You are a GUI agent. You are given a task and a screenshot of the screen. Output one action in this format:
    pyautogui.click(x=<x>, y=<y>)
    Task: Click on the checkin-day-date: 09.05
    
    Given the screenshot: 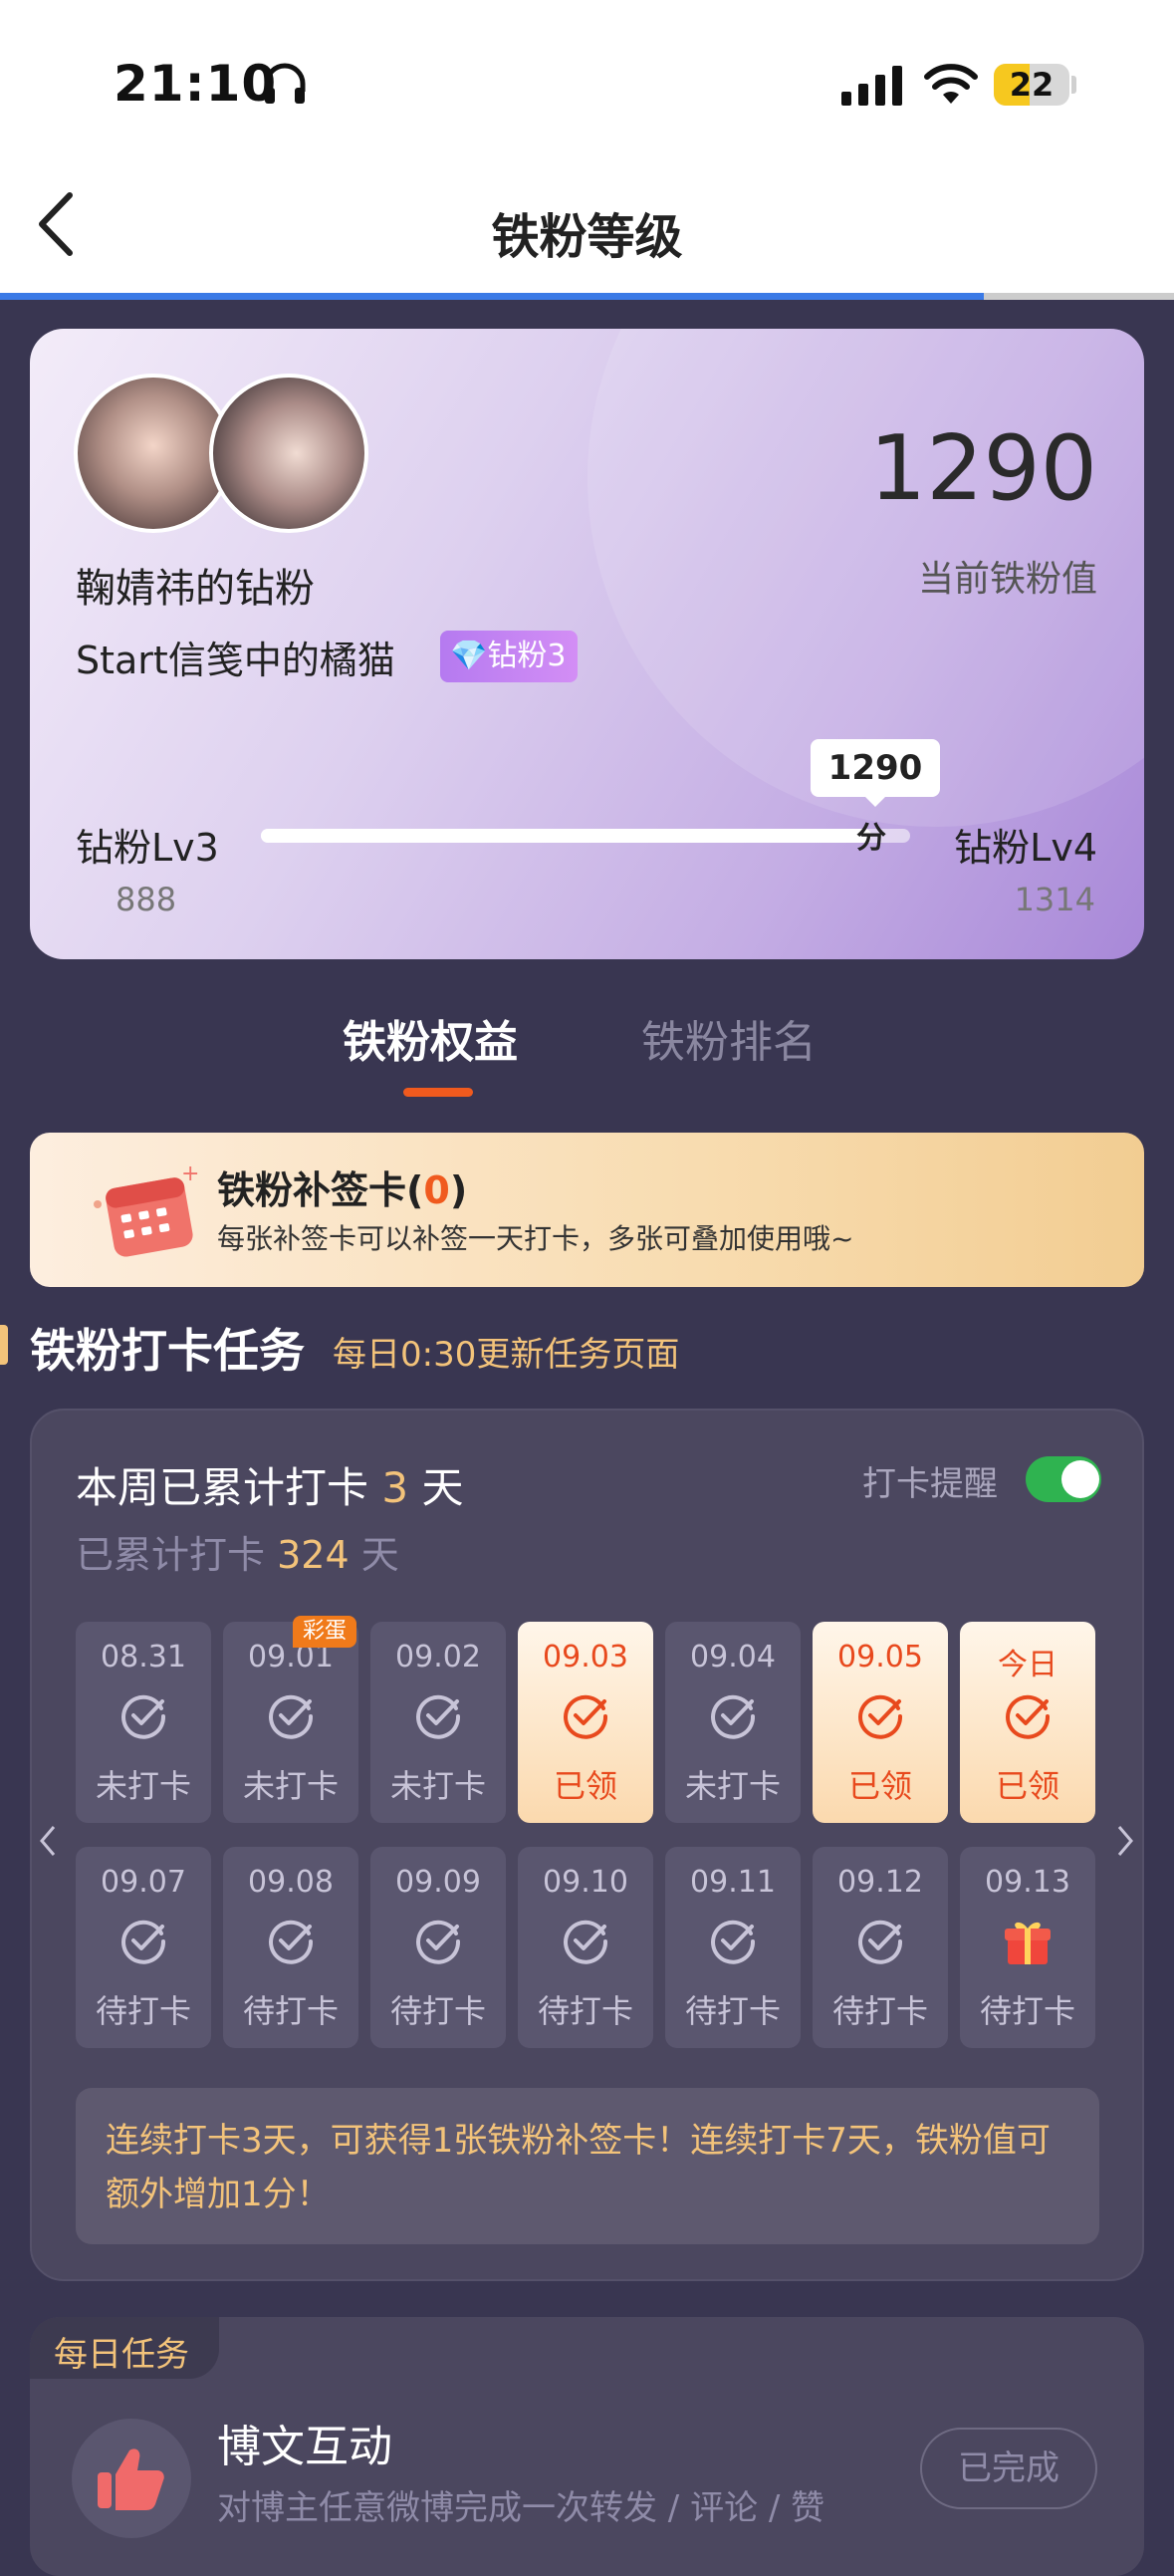 What is the action you would take?
    pyautogui.click(x=880, y=1657)
    